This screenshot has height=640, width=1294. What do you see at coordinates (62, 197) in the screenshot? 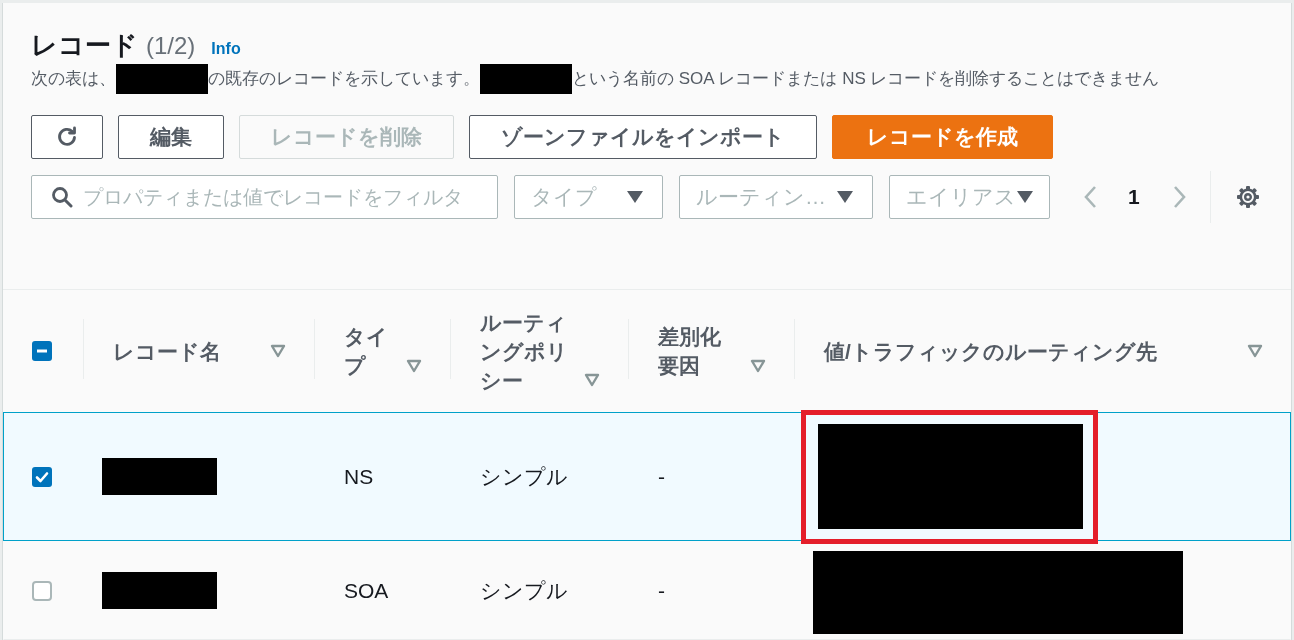
I see `search-icon` at bounding box center [62, 197].